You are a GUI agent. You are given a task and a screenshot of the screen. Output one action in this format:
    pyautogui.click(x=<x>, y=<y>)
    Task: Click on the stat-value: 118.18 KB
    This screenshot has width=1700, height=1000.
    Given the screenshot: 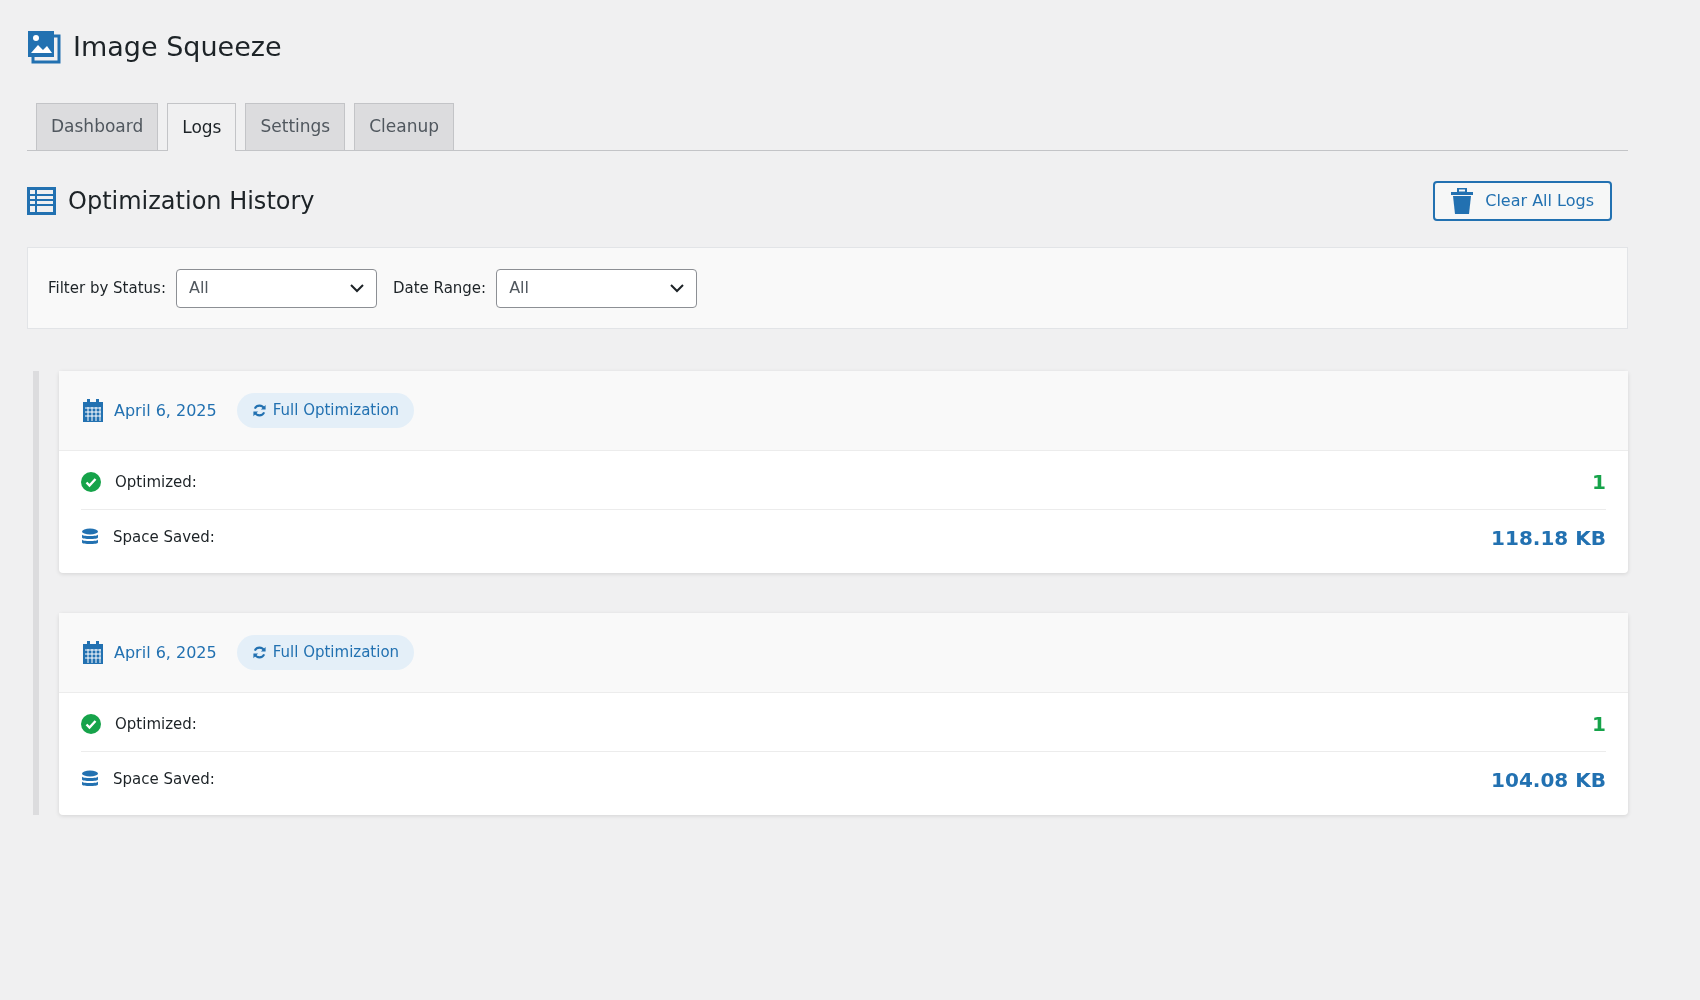 What is the action you would take?
    pyautogui.click(x=1548, y=538)
    